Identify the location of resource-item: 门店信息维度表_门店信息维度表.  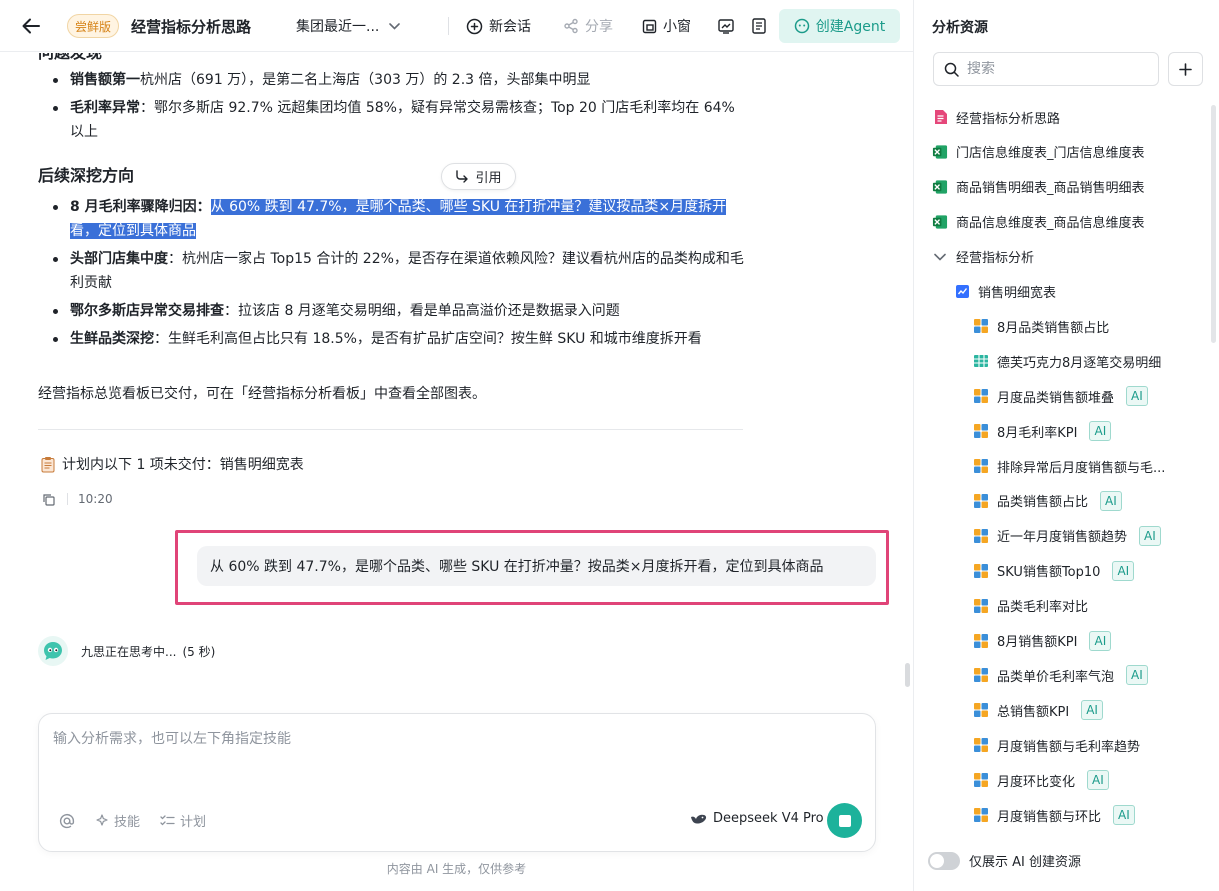
(1038, 152).